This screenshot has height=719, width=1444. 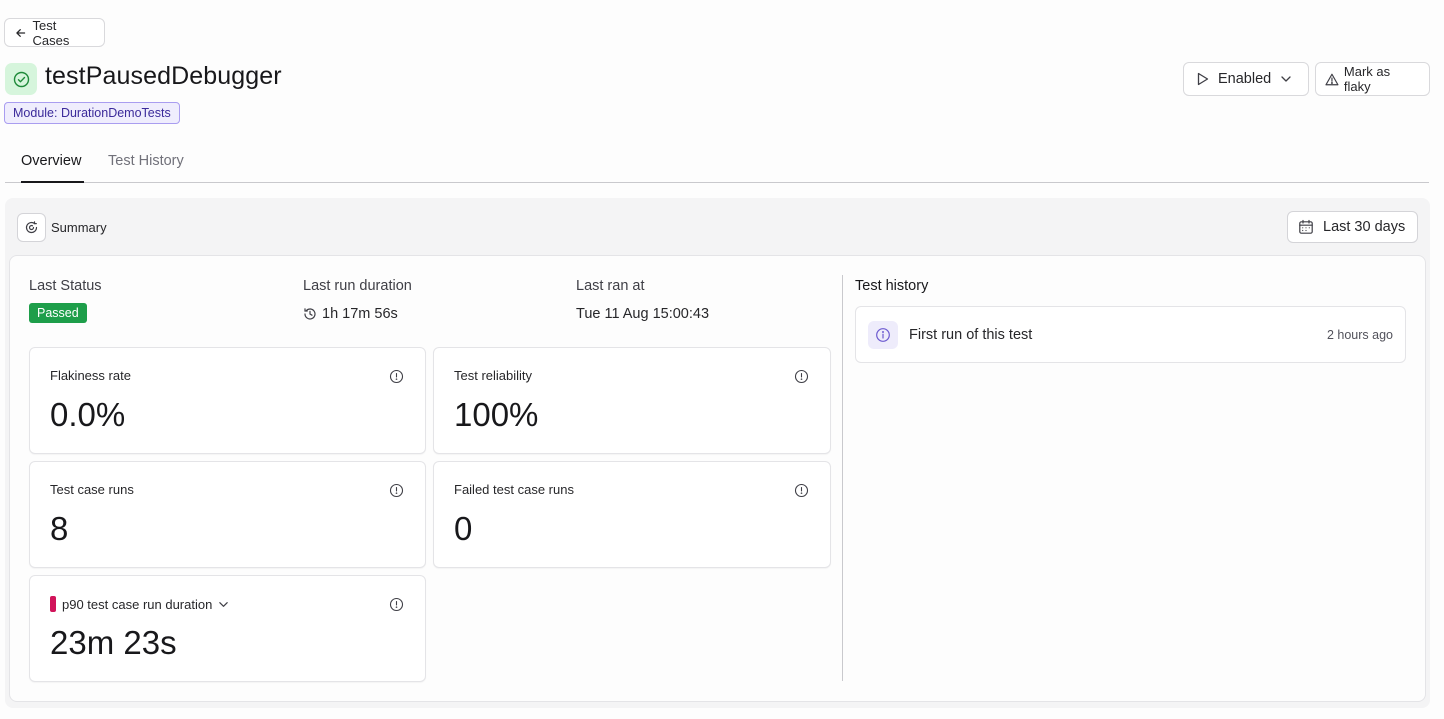 I want to click on last-status-label: Last Status, so click(x=65, y=286).